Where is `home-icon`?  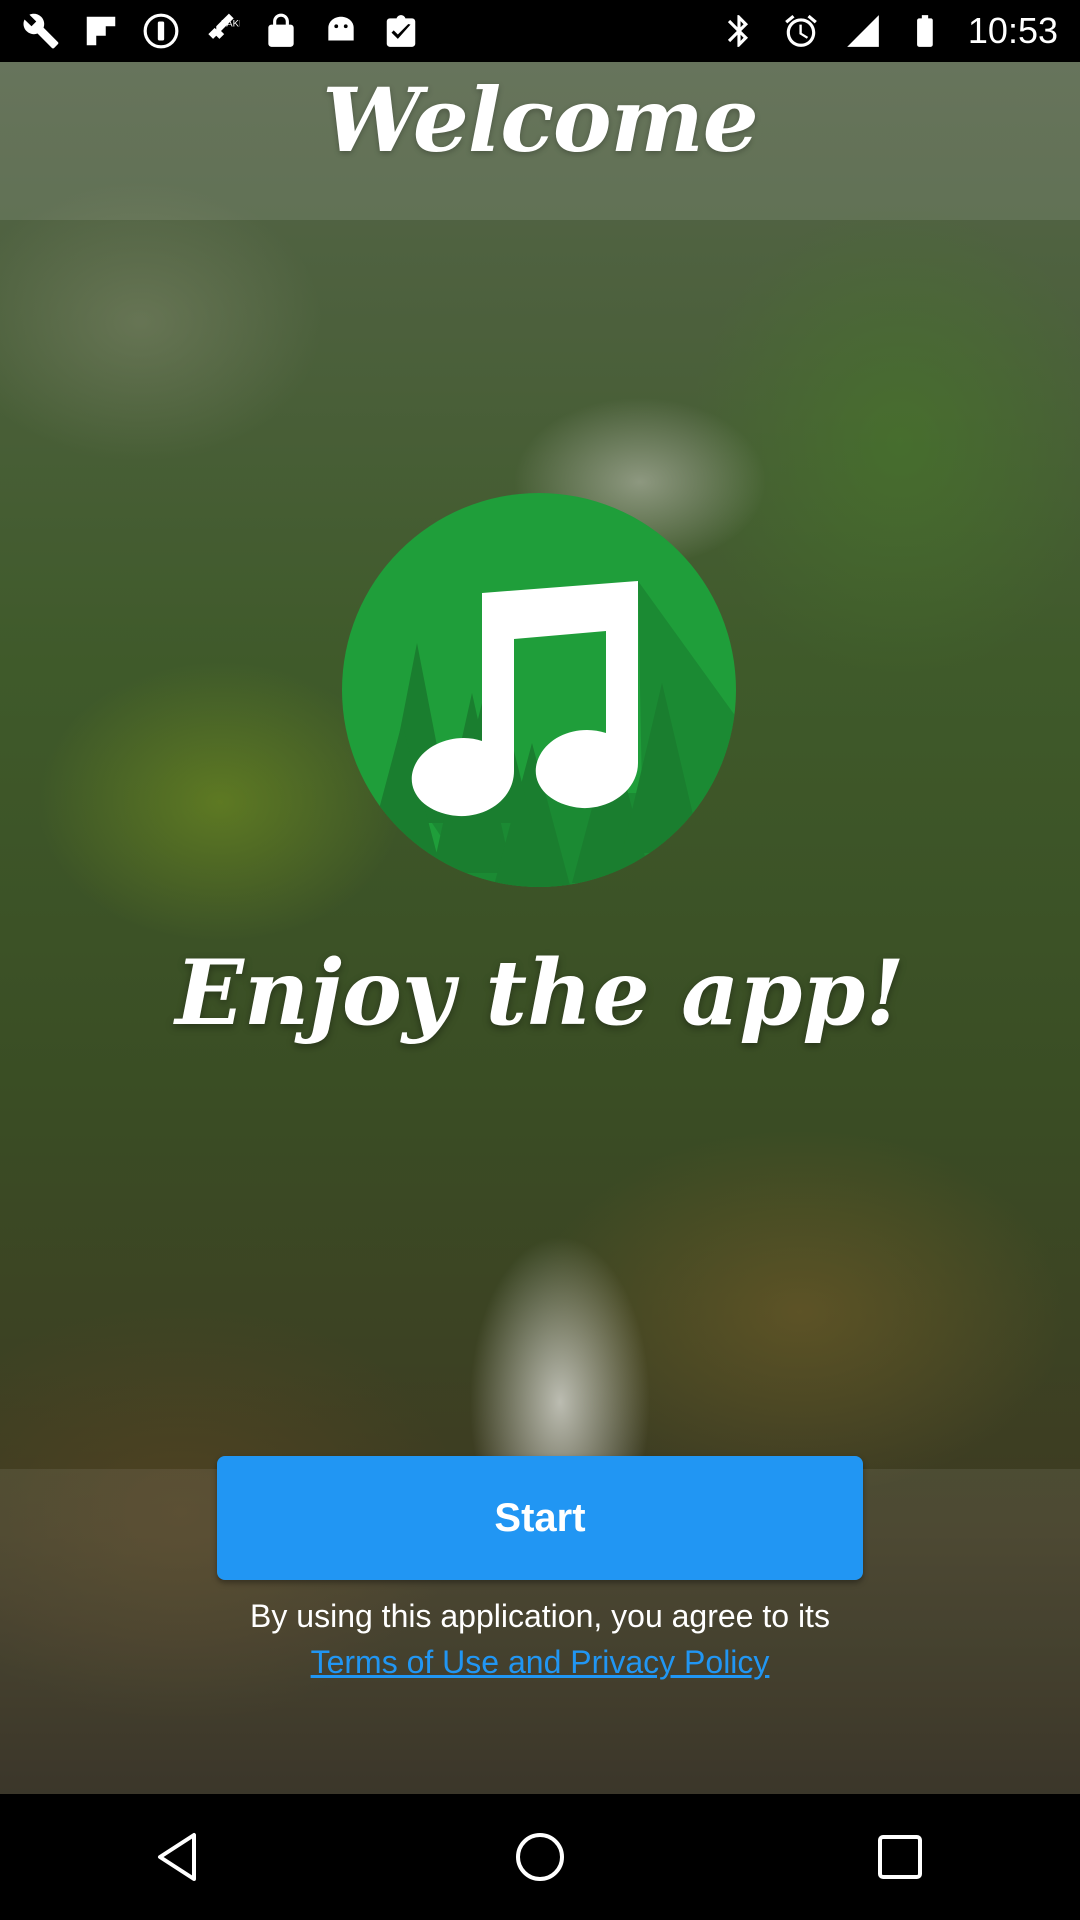
home-icon is located at coordinates (540, 1857).